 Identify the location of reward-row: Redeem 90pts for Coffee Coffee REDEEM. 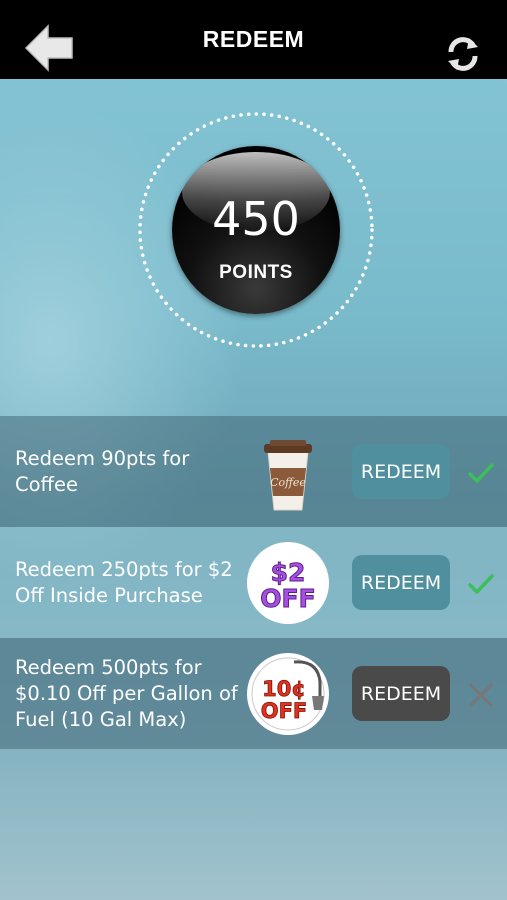
(253, 471).